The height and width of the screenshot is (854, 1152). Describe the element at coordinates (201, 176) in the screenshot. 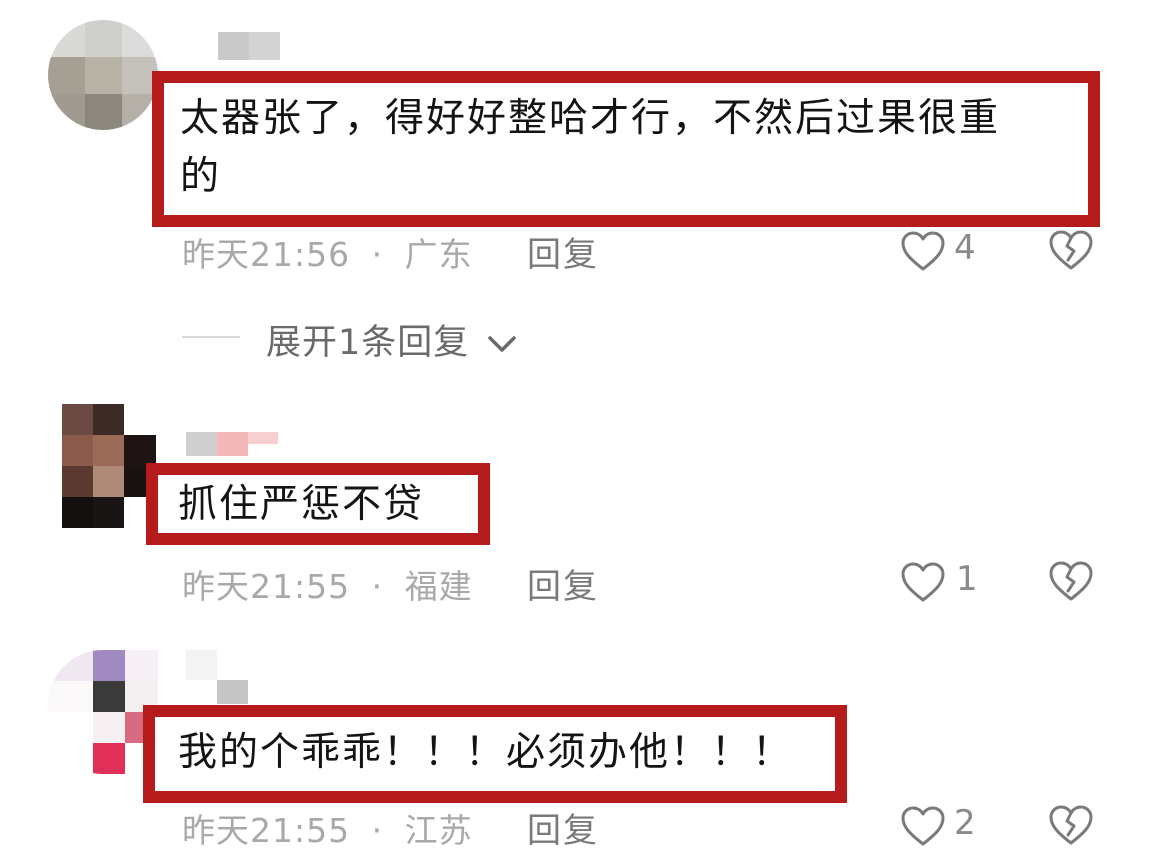

I see `comment-text-line: 的` at that location.